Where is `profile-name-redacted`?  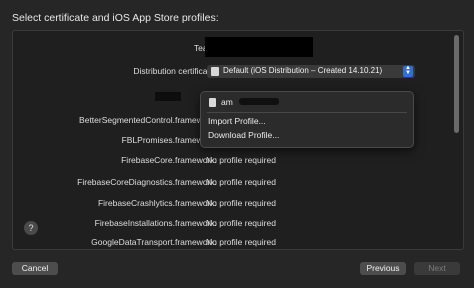
profile-name-redacted is located at coordinates (259, 101).